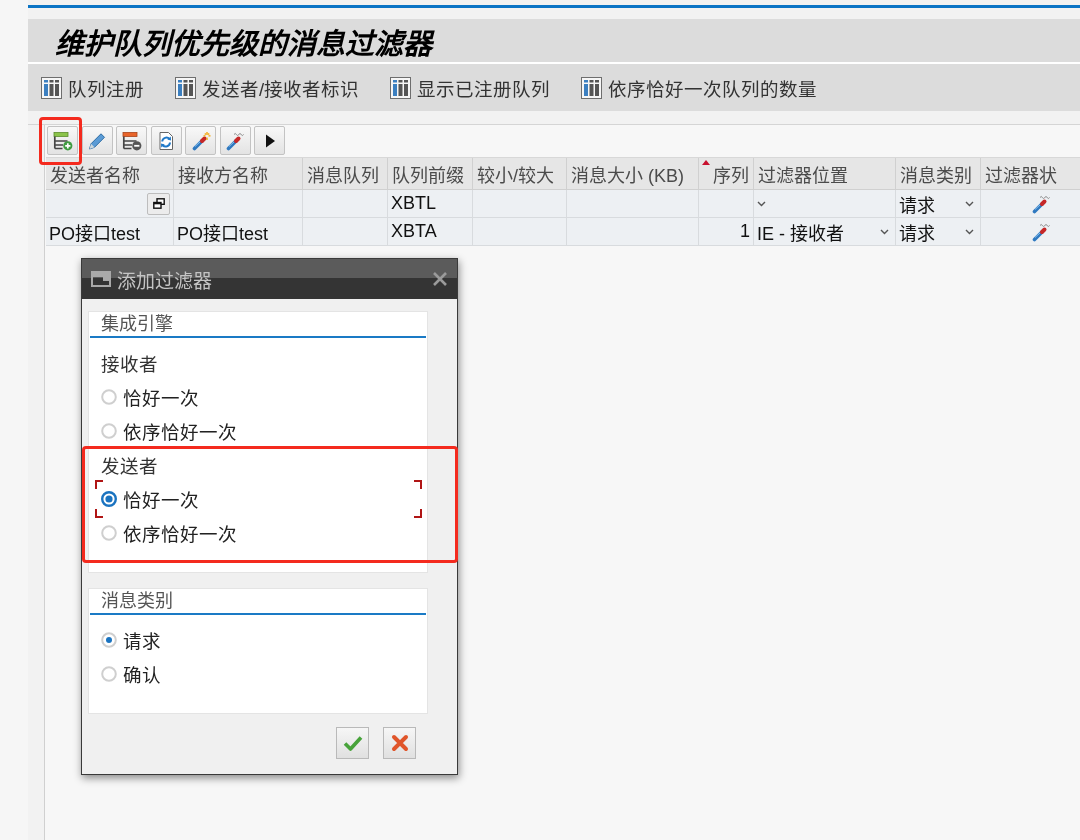 The width and height of the screenshot is (1080, 840). Describe the element at coordinates (164, 281) in the screenshot. I see `dialog-title: 添加过滤器` at that location.